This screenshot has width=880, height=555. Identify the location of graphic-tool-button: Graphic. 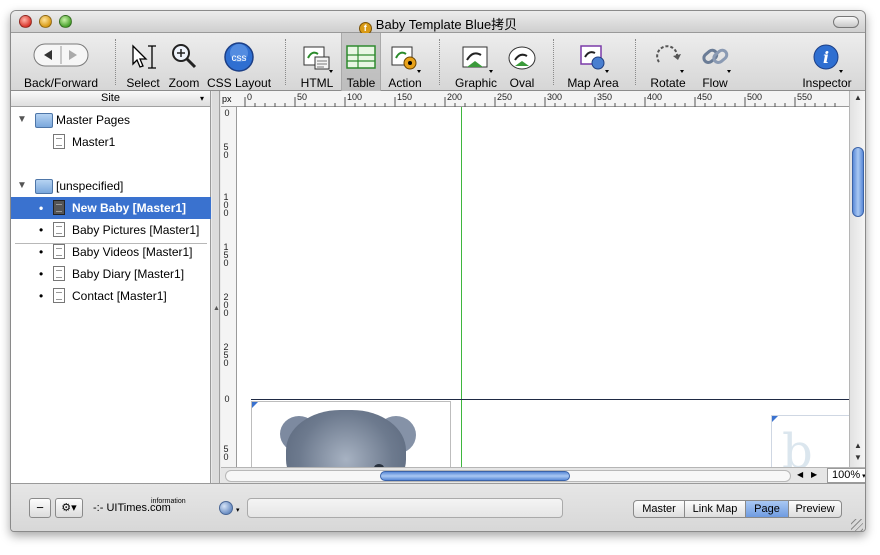
(476, 62).